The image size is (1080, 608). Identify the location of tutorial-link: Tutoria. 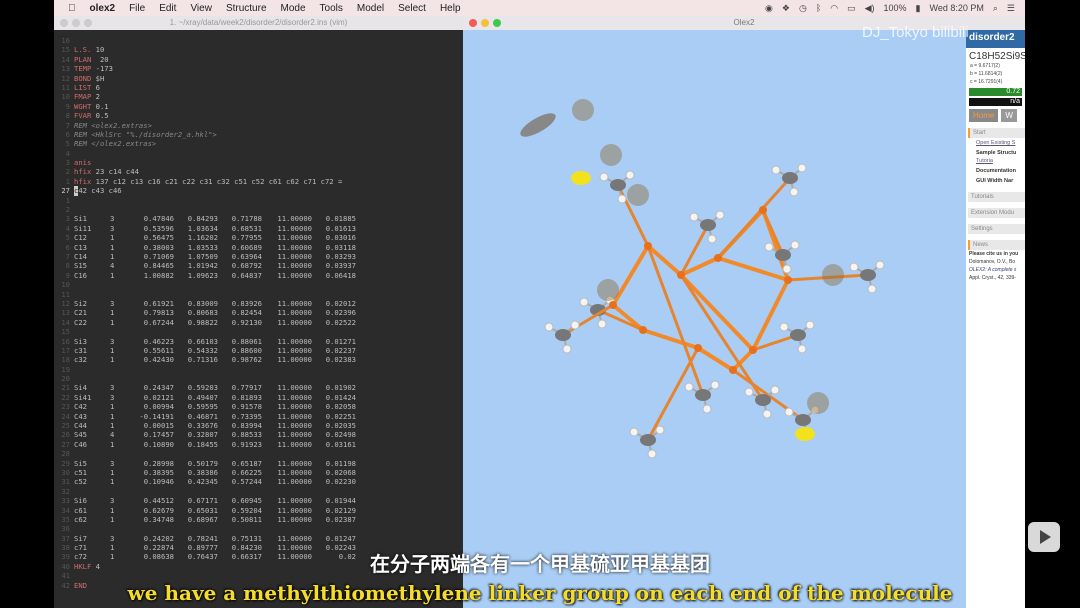
(995, 162).